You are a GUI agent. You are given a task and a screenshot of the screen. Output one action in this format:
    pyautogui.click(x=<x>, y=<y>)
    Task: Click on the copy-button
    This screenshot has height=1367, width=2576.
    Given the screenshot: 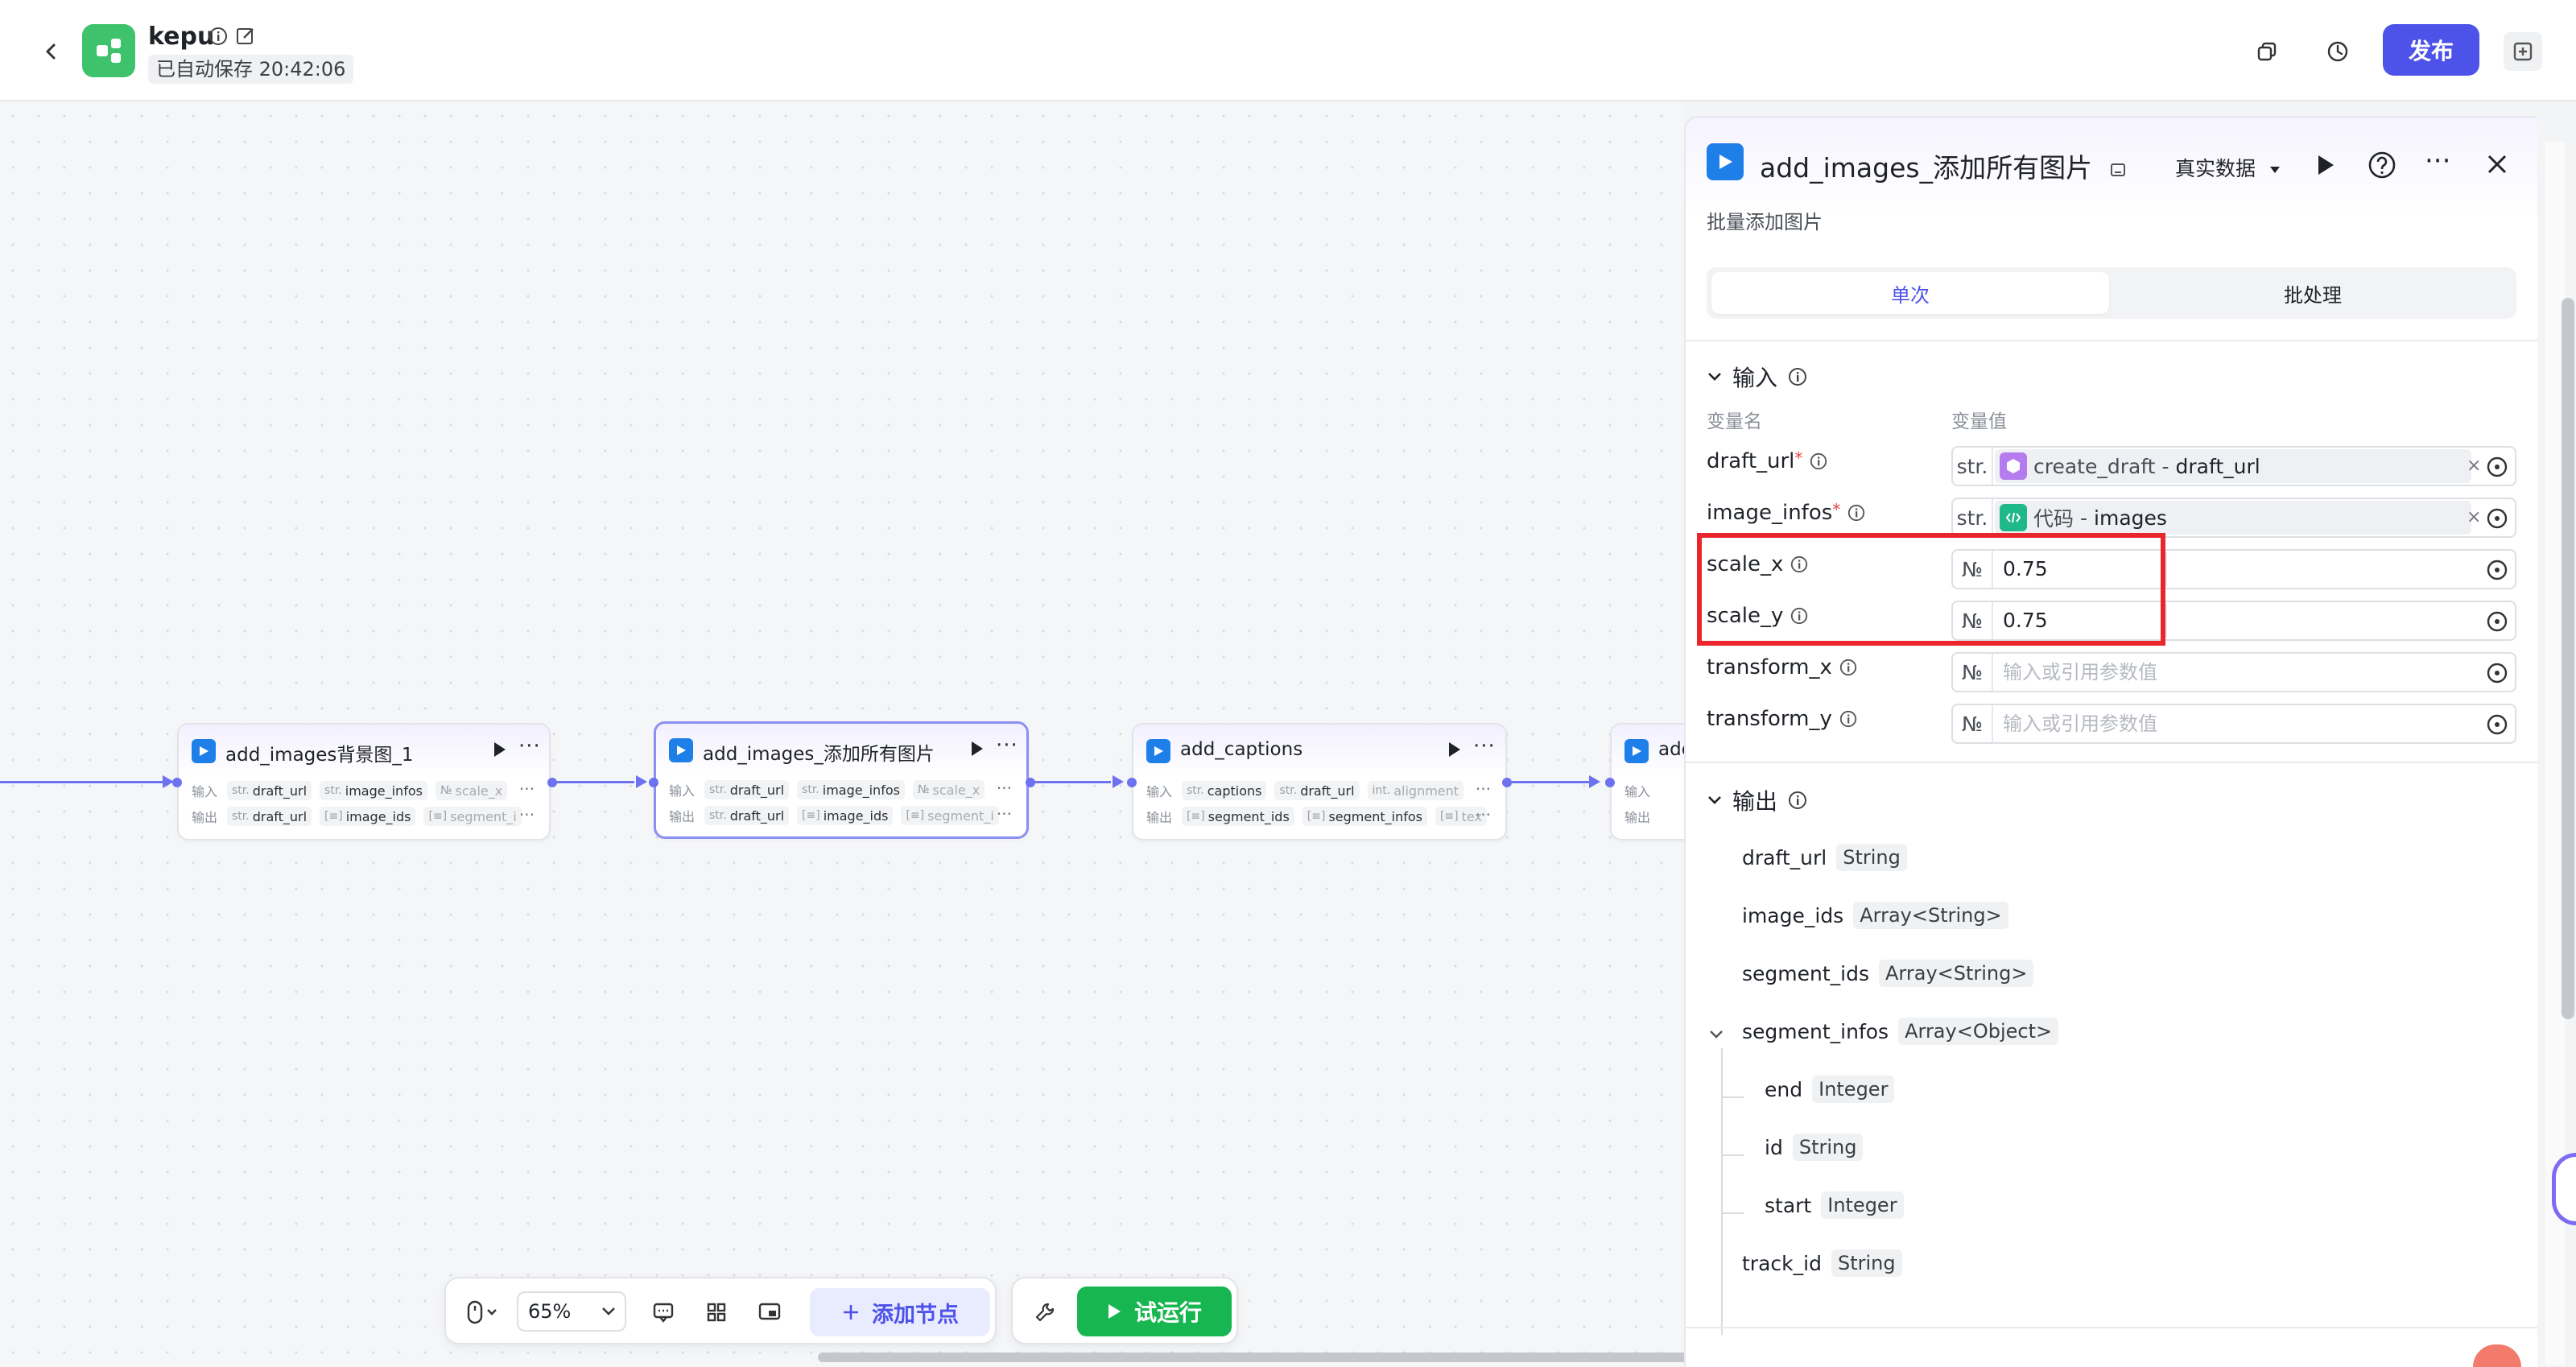 What is the action you would take?
    pyautogui.click(x=2267, y=51)
    